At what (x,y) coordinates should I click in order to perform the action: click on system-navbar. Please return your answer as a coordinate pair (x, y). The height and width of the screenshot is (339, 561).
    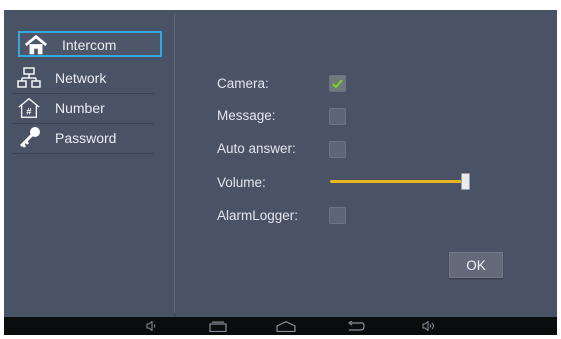
    Looking at the image, I should click on (280, 326).